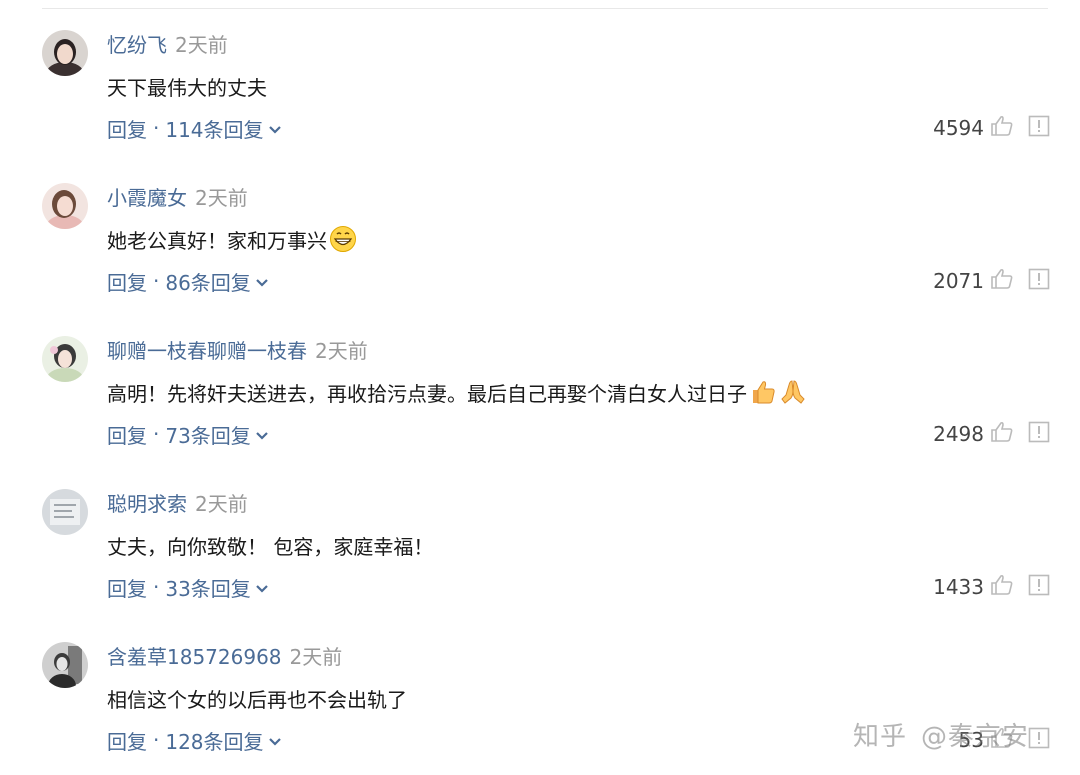 The image size is (1080, 775). Describe the element at coordinates (270, 546) in the screenshot. I see `comment-text: 丈夫，向你致敬！ 包容，家庭幸福！` at that location.